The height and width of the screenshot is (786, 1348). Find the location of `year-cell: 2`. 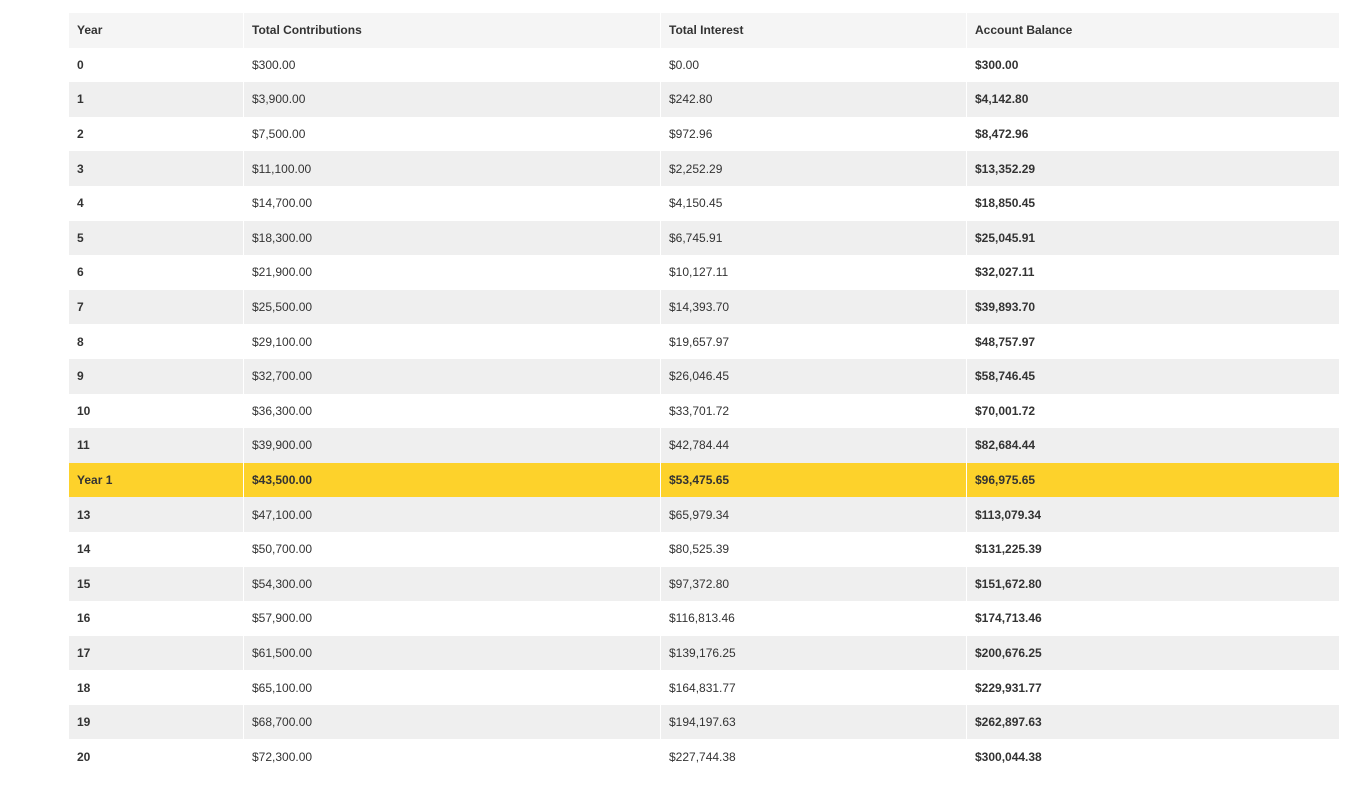

year-cell: 2 is located at coordinates (156, 134).